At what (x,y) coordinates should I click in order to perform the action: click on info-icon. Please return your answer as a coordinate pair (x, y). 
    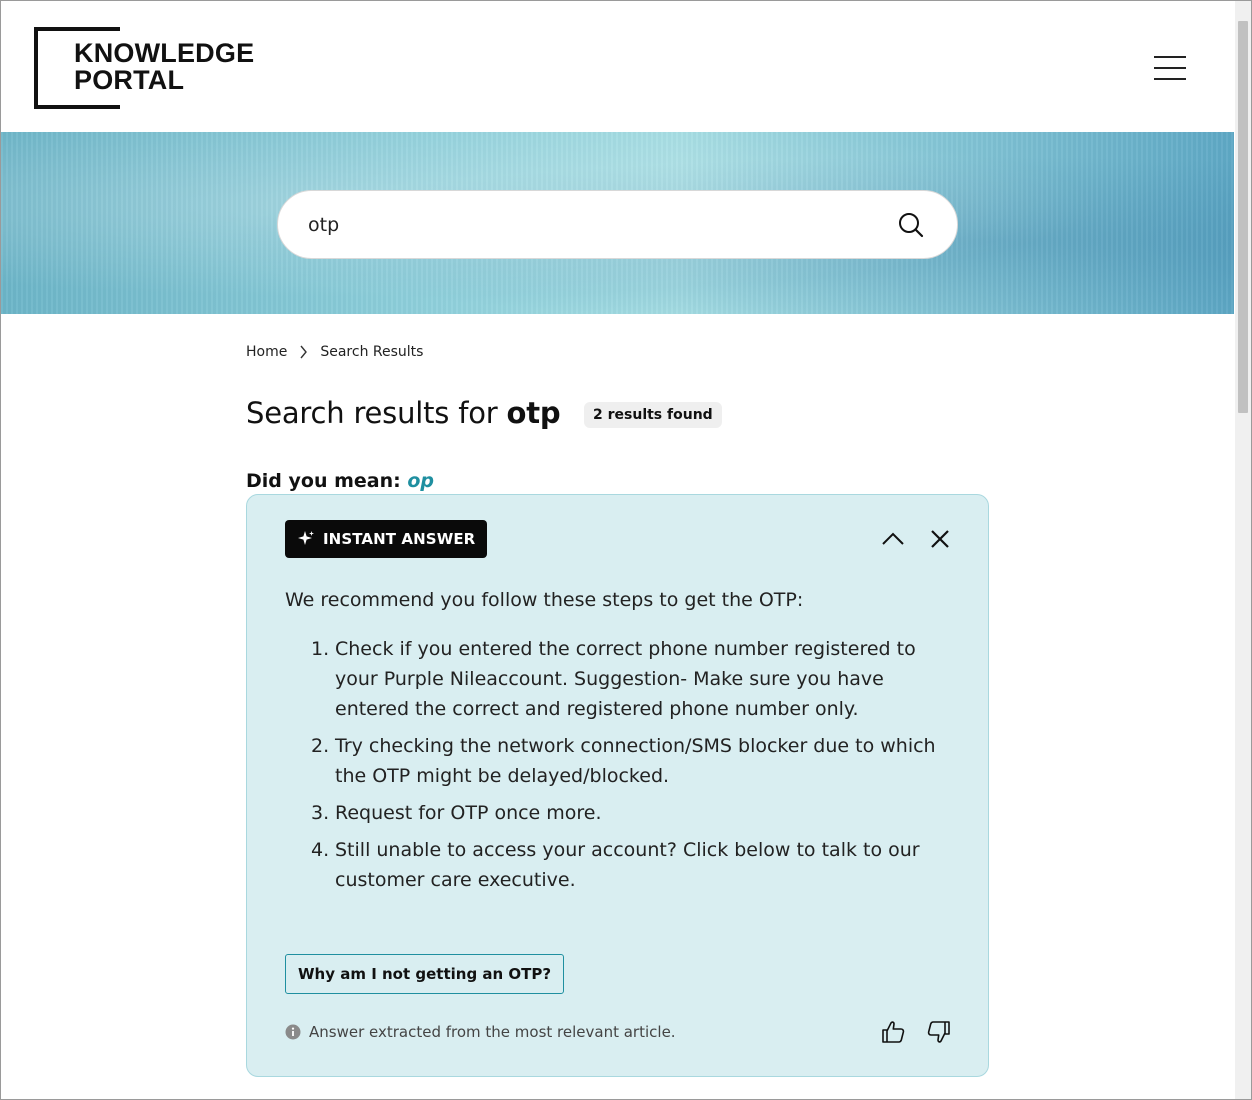
    Looking at the image, I should click on (293, 1032).